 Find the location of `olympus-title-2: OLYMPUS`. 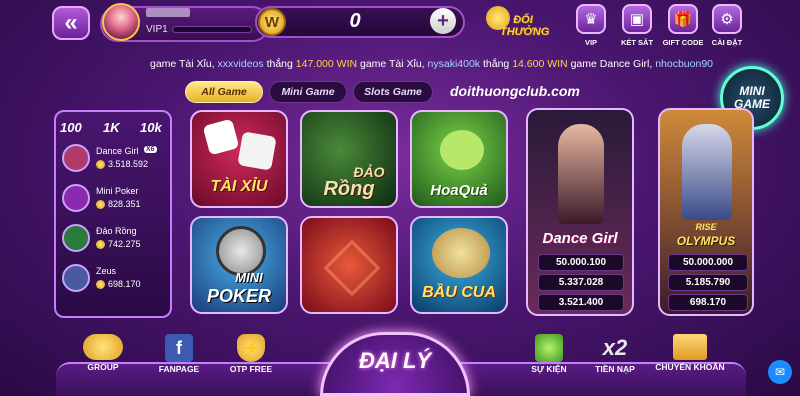

olympus-title-2: OLYMPUS is located at coordinates (706, 241).